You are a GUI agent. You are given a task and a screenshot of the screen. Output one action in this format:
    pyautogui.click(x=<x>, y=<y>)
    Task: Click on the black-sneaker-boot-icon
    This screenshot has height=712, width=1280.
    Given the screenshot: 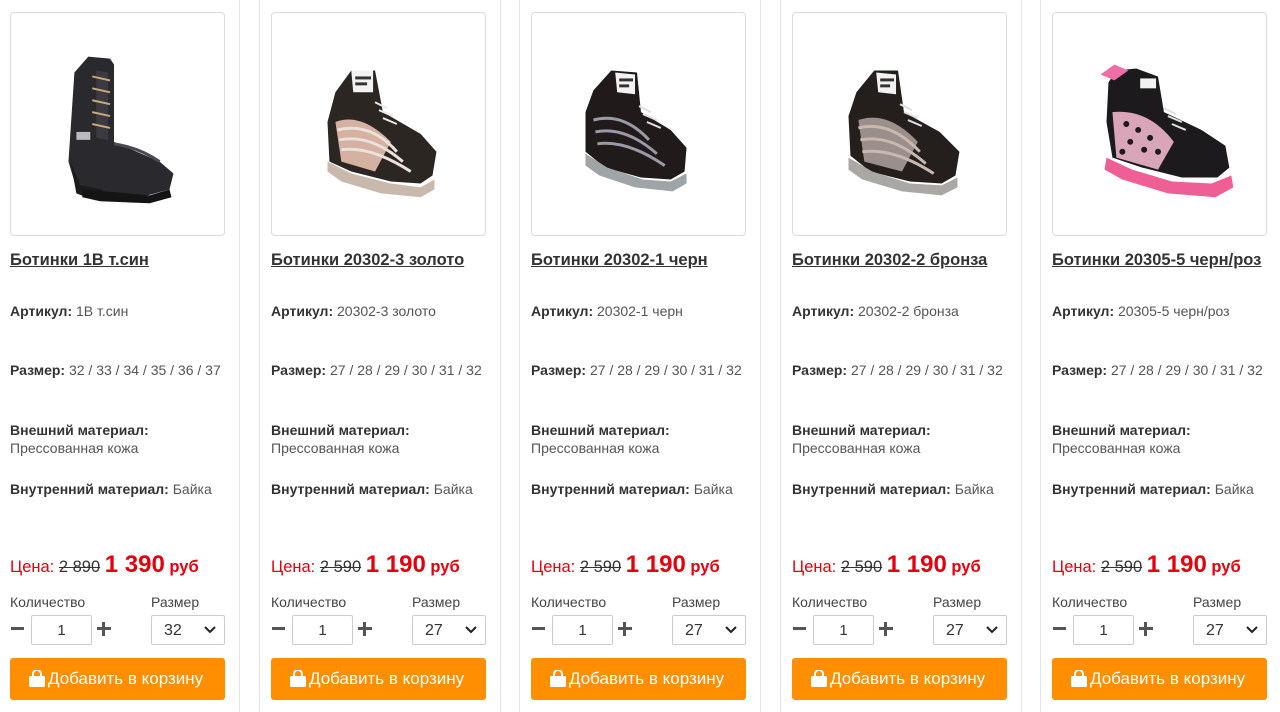 What is the action you would take?
    pyautogui.click(x=636, y=131)
    